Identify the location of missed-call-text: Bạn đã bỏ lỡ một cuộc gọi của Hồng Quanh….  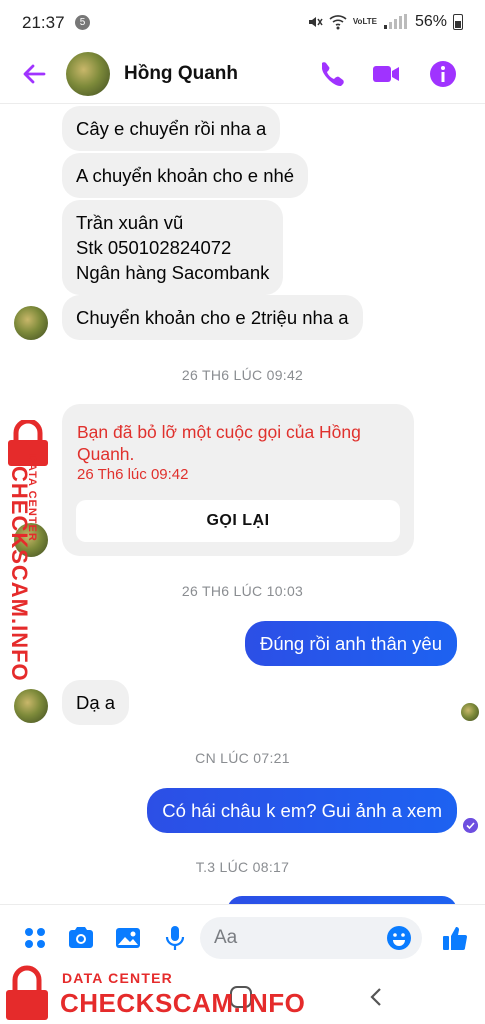
(219, 443).